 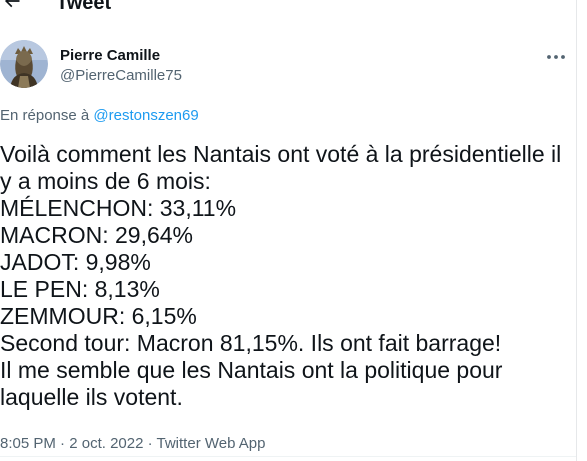 I want to click on statue-avatar-icon, so click(x=24, y=64).